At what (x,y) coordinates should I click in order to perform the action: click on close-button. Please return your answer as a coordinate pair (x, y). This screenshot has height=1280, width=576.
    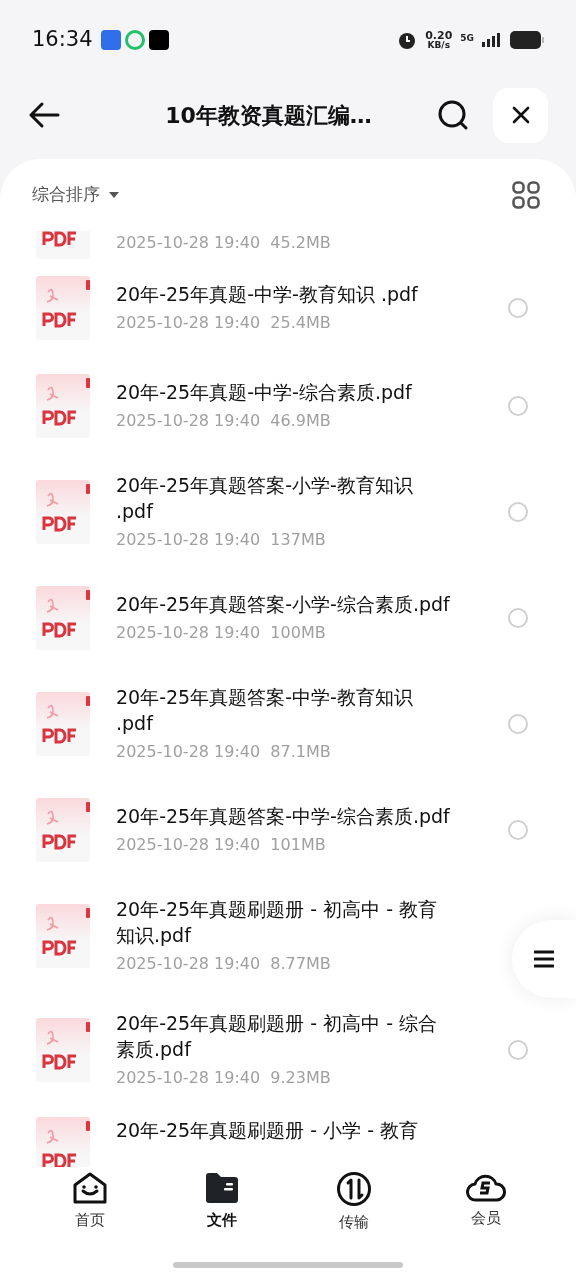
    Looking at the image, I should click on (520, 115).